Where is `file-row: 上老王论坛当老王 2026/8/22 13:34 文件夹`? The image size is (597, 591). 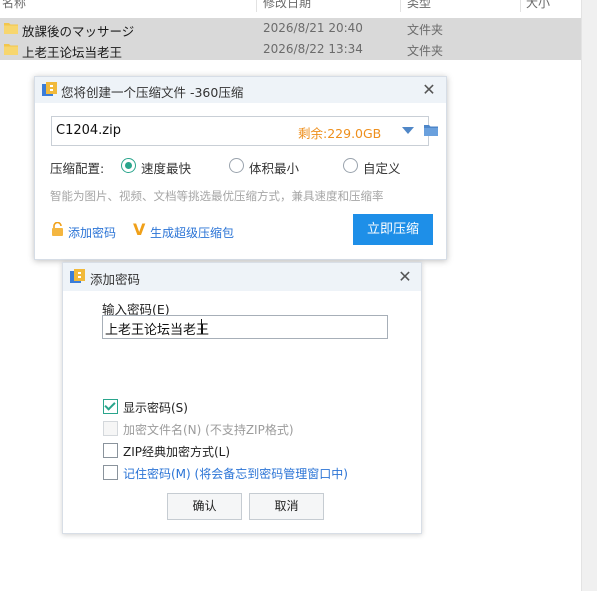 file-row: 上老王论坛当老王 2026/8/22 13:34 文件夹 is located at coordinates (290, 49).